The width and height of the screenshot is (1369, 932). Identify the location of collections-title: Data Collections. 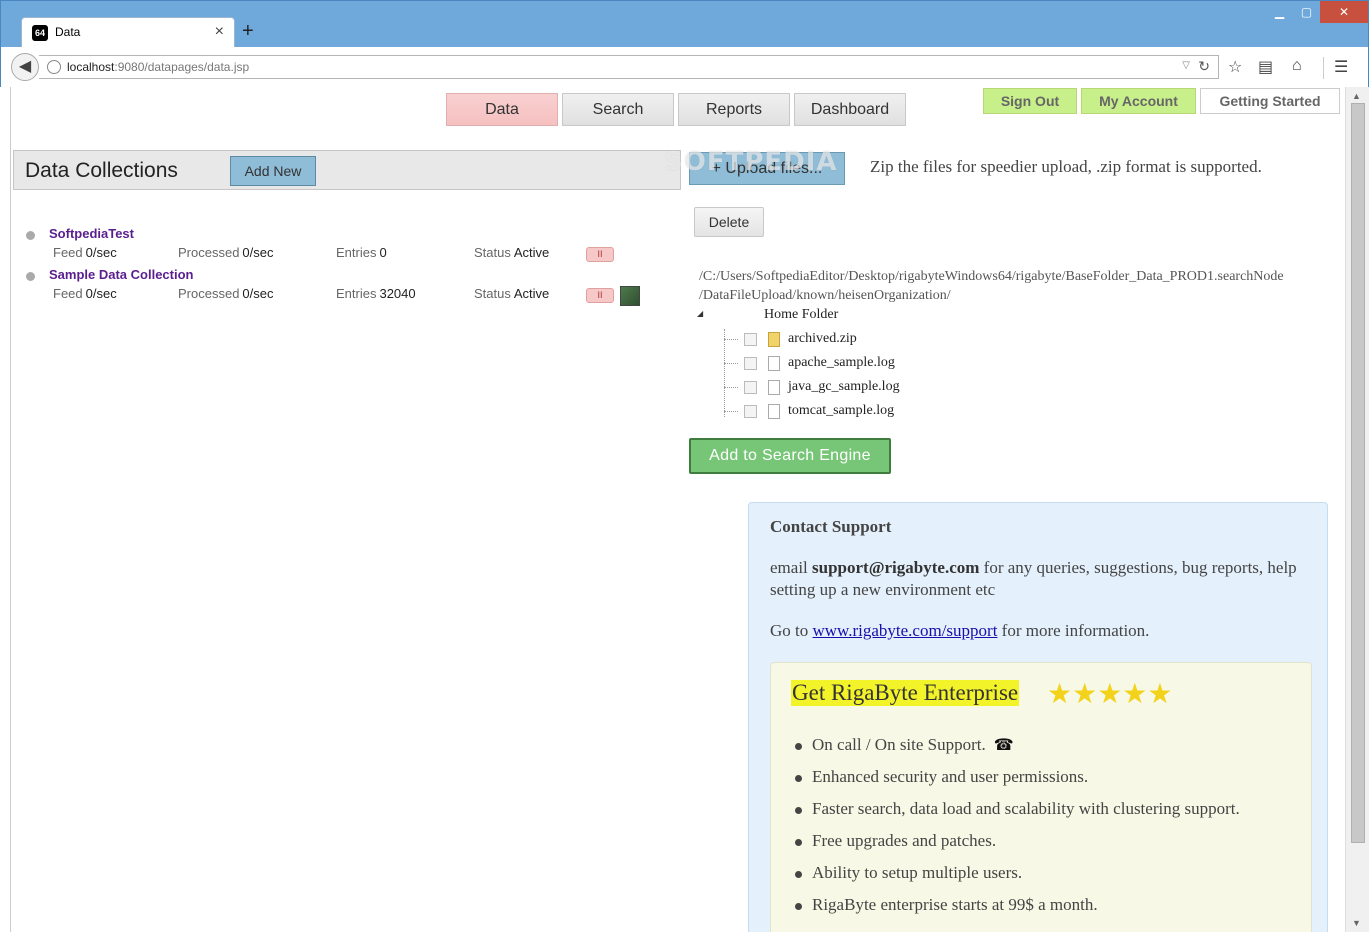
(101, 170).